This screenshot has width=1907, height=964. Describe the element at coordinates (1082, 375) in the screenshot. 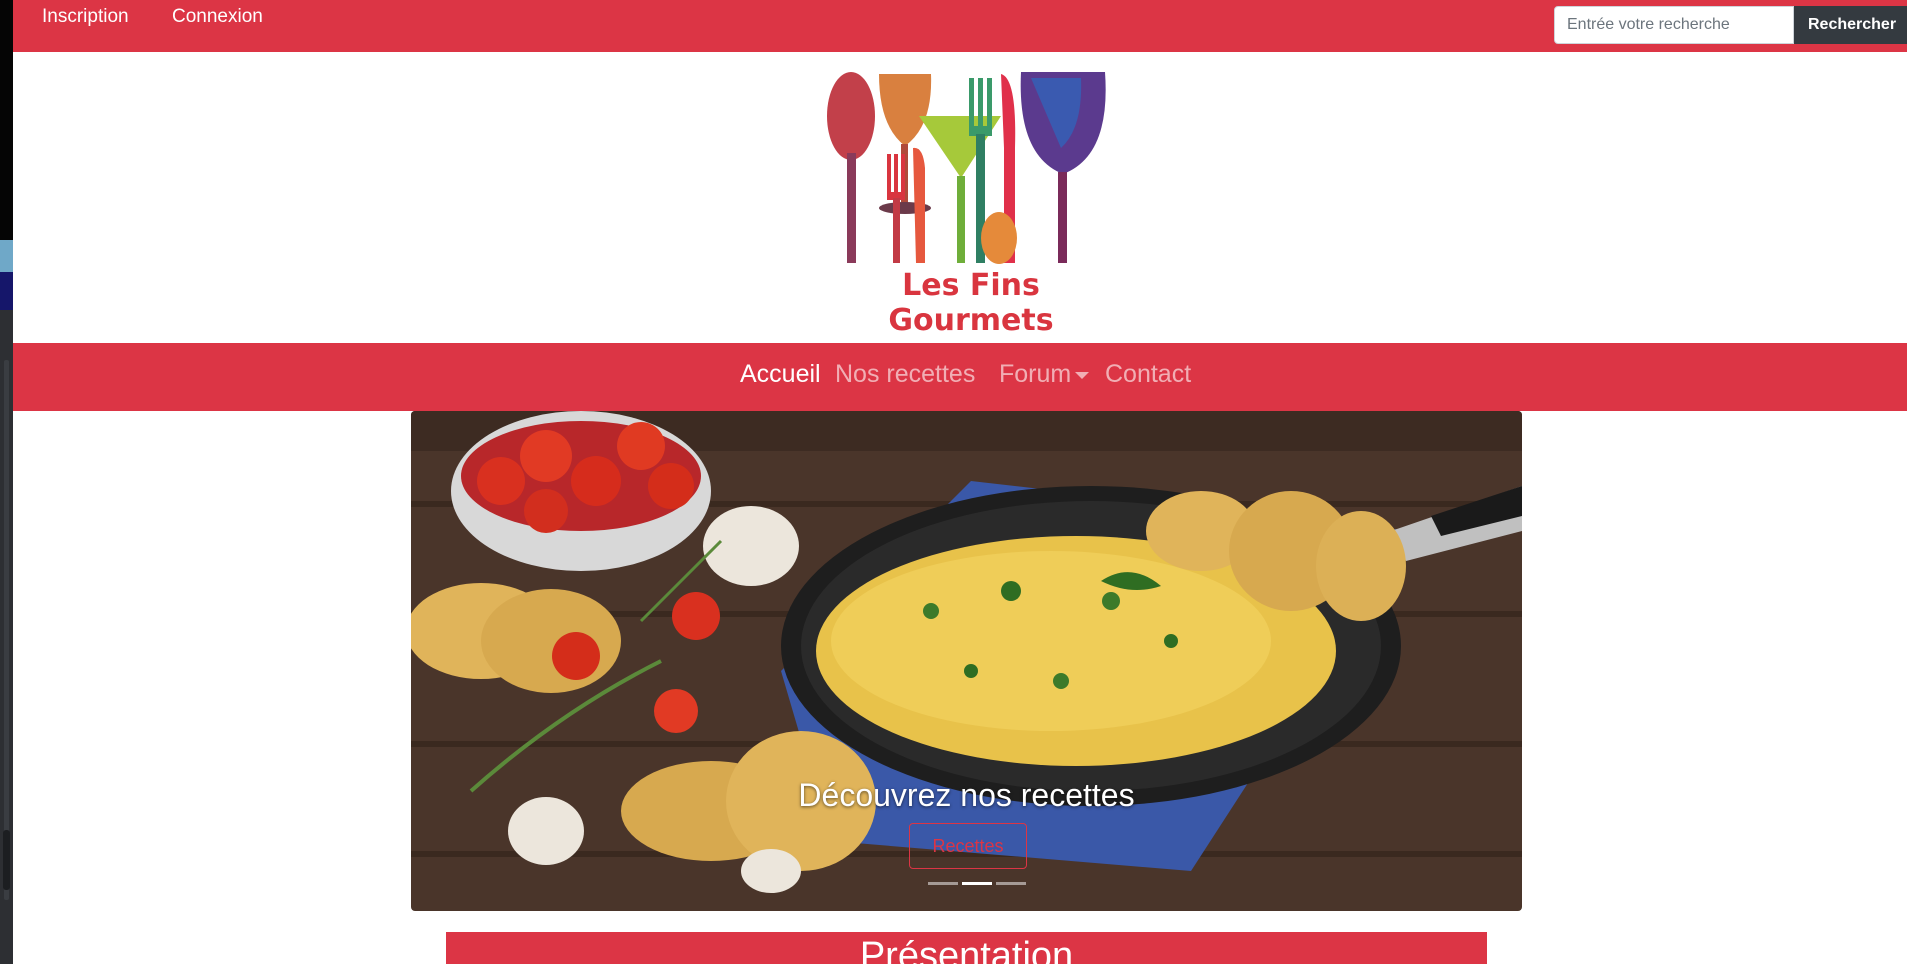

I see `chevron-down-icon` at that location.